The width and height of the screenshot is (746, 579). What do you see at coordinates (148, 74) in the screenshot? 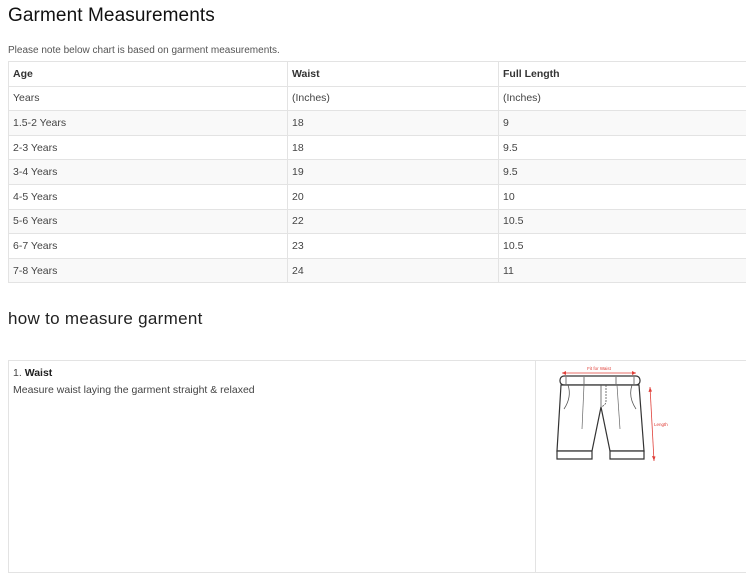
I see `header-age: Age` at bounding box center [148, 74].